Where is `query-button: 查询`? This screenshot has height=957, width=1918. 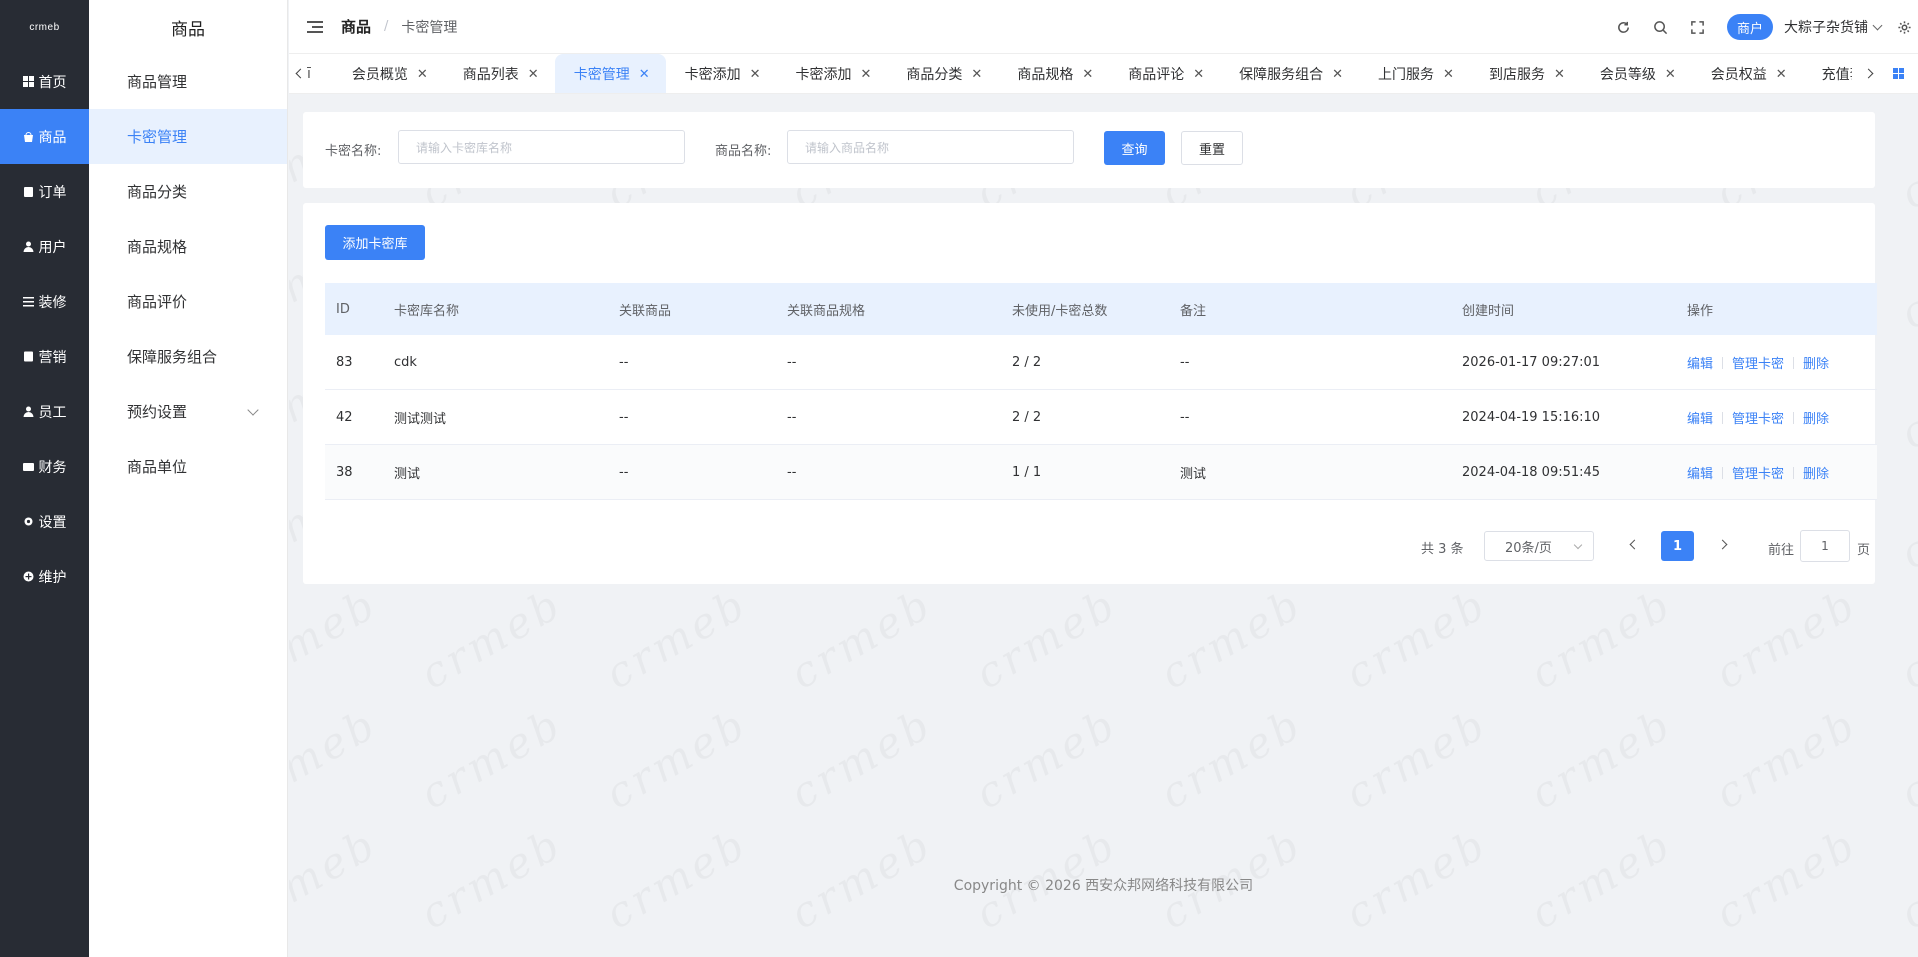
query-button: 查询 is located at coordinates (1134, 148).